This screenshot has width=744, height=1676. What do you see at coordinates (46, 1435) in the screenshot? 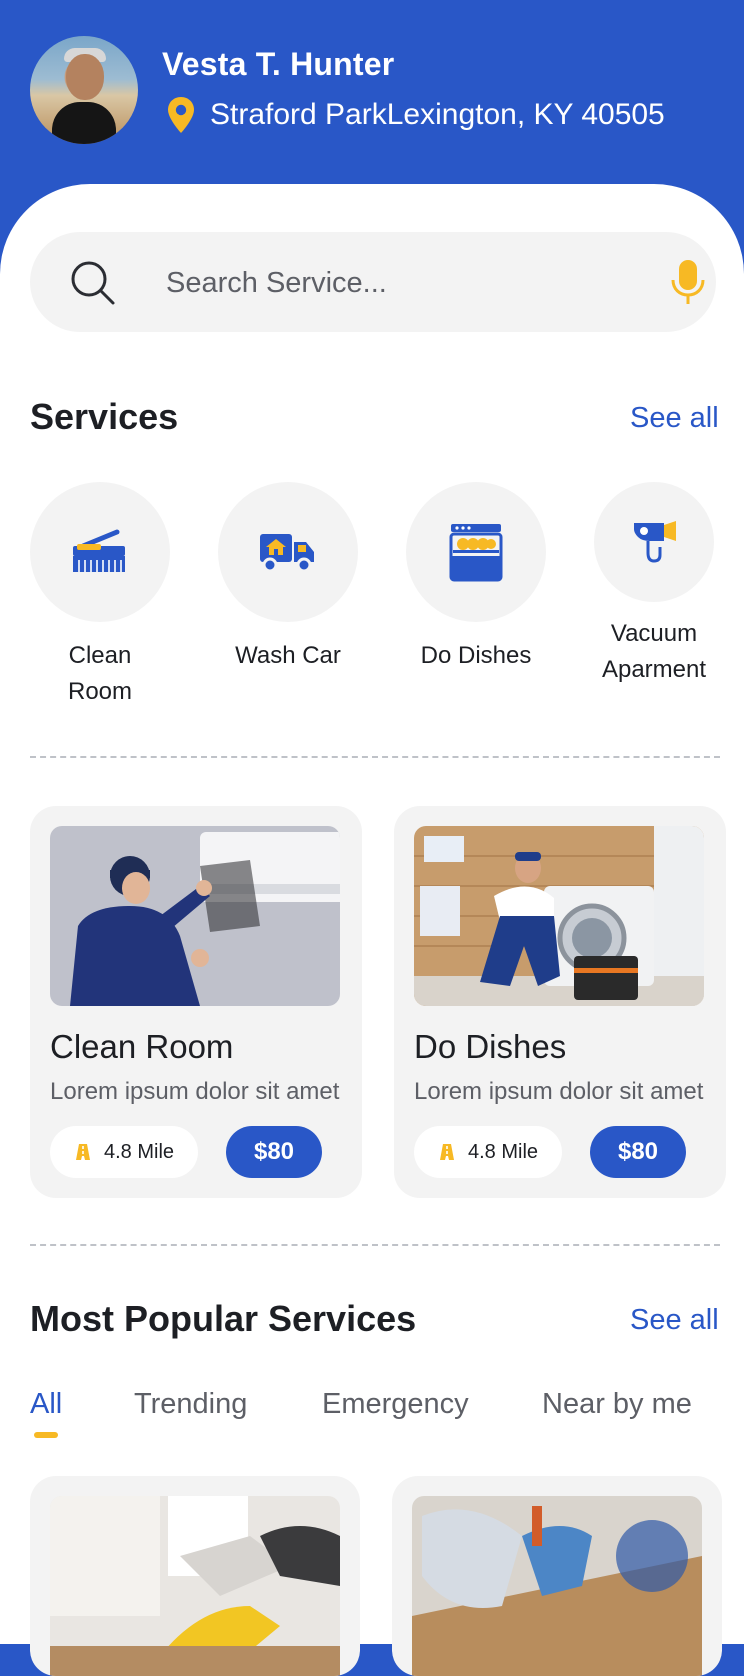
I see `active-tab-indicator` at bounding box center [46, 1435].